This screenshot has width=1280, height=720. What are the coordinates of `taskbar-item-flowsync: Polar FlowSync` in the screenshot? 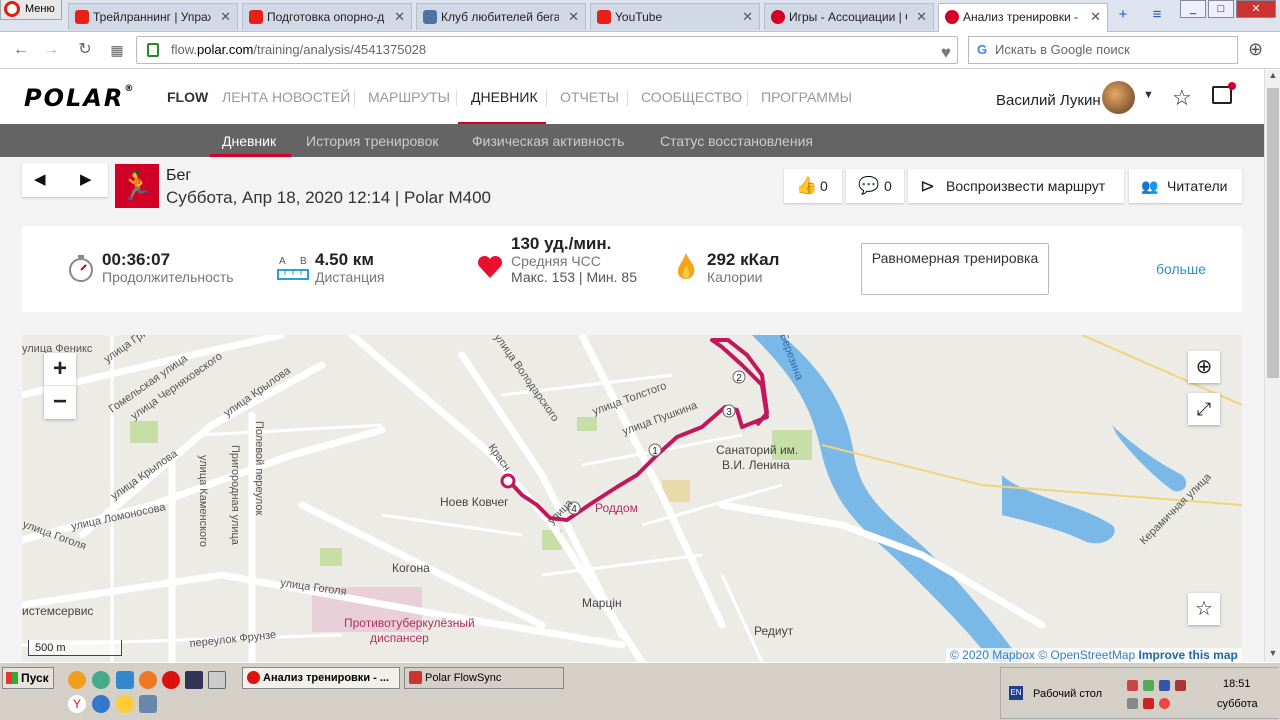 It's located at (484, 678).